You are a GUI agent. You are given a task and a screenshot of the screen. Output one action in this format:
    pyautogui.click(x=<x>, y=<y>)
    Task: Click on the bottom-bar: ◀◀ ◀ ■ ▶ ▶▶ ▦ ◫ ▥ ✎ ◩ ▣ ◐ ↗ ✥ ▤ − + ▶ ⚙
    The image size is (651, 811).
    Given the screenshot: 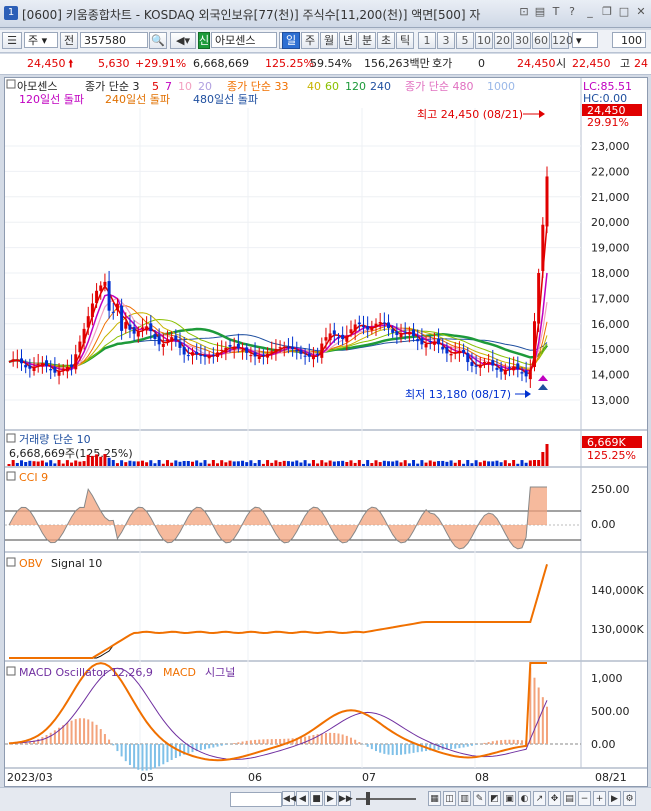 What is the action you would take?
    pyautogui.click(x=325, y=799)
    